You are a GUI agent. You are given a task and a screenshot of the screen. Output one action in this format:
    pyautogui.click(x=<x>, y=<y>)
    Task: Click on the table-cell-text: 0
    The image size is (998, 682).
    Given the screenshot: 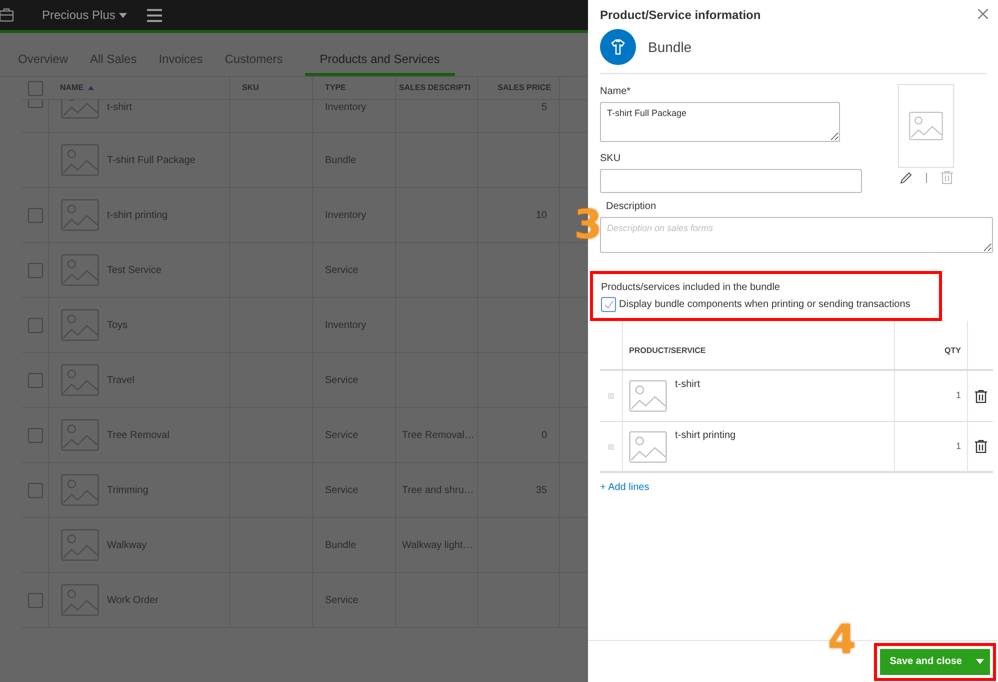 What is the action you would take?
    pyautogui.click(x=544, y=435)
    